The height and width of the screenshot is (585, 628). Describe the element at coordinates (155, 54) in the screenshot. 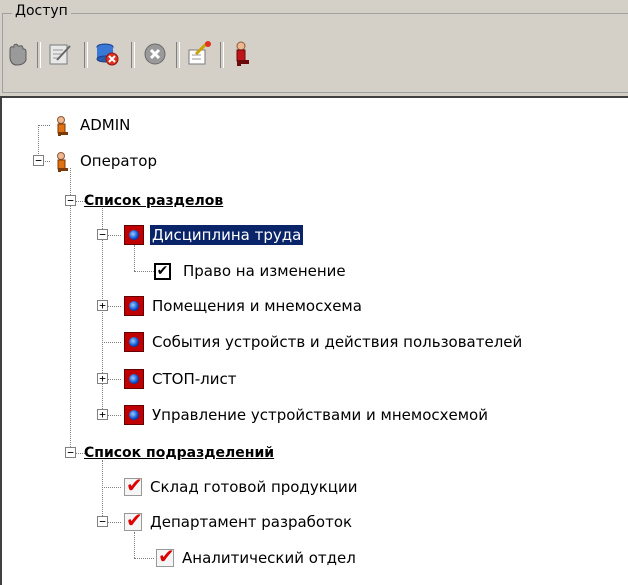

I see `cancel-icon` at that location.